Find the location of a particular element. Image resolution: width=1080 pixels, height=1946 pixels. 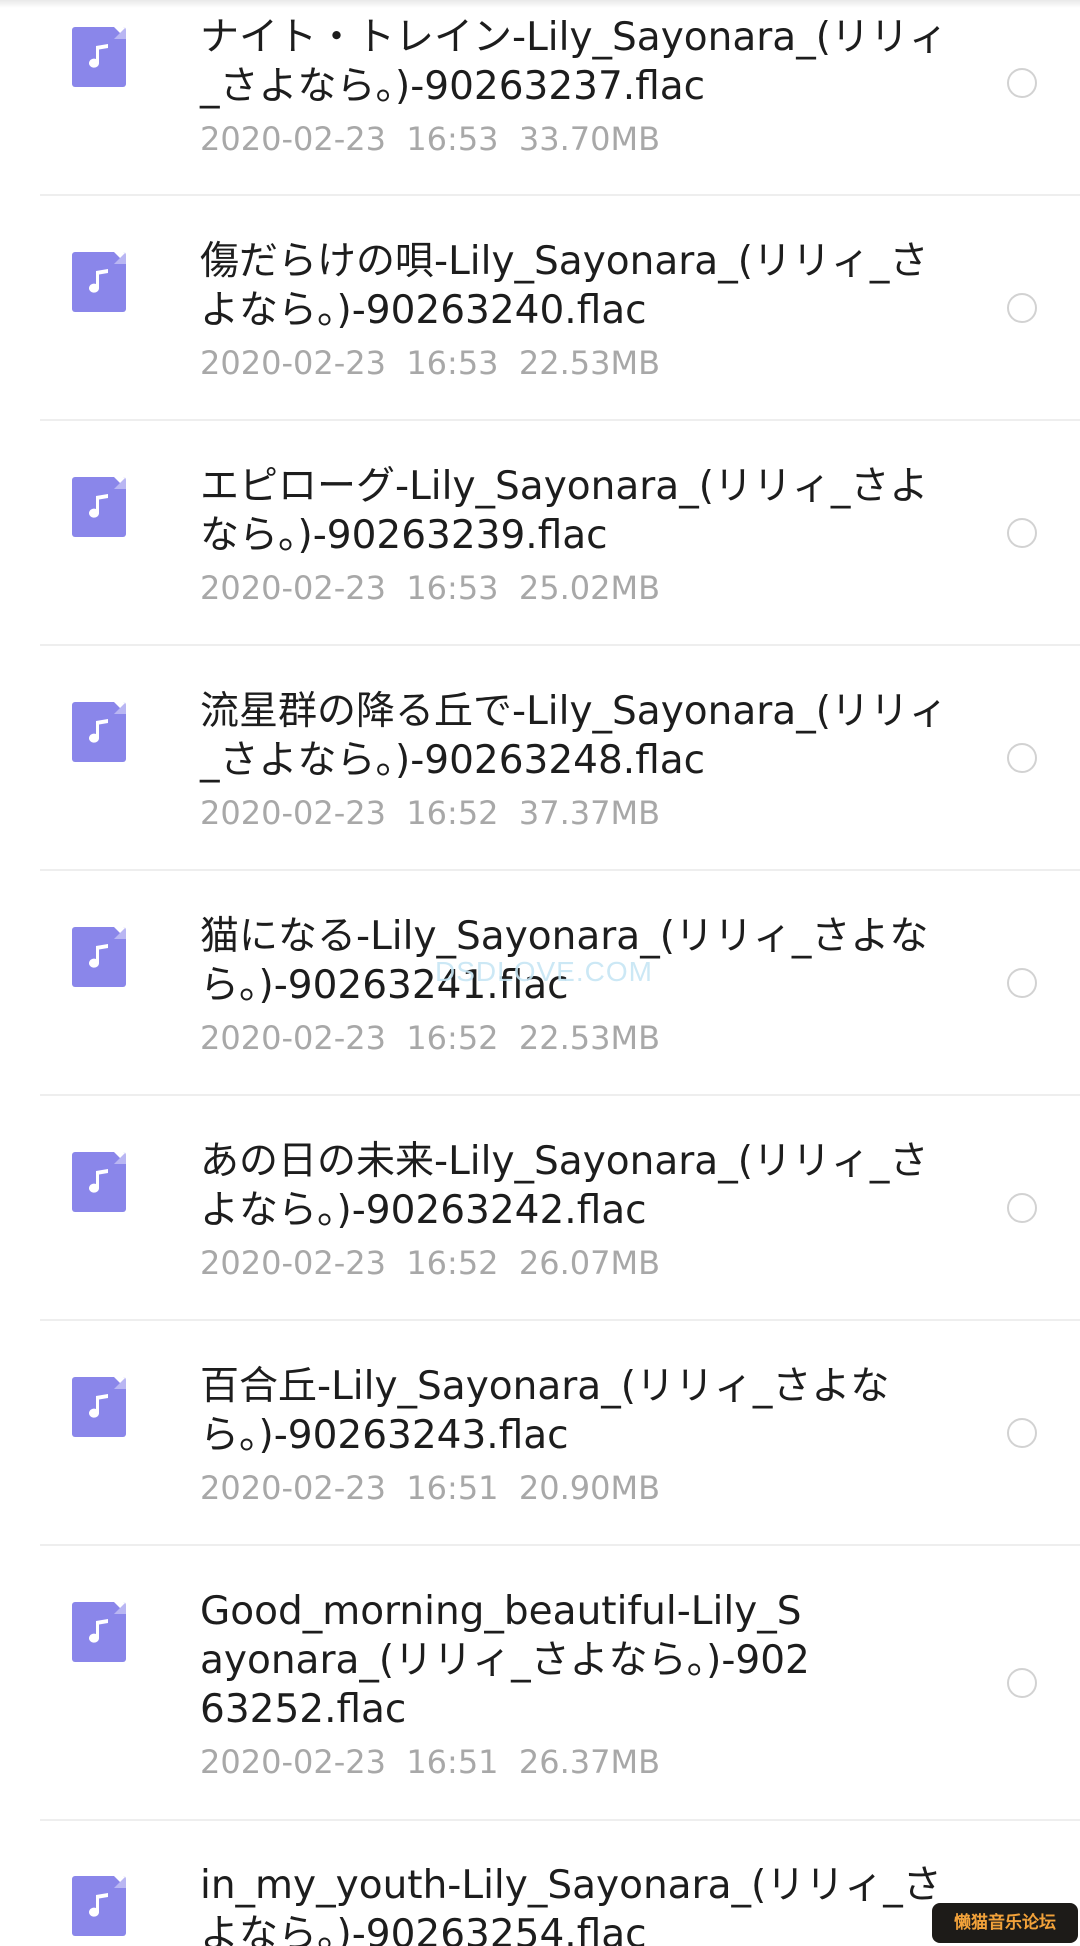

file-size: 33.70MB is located at coordinates (589, 139).